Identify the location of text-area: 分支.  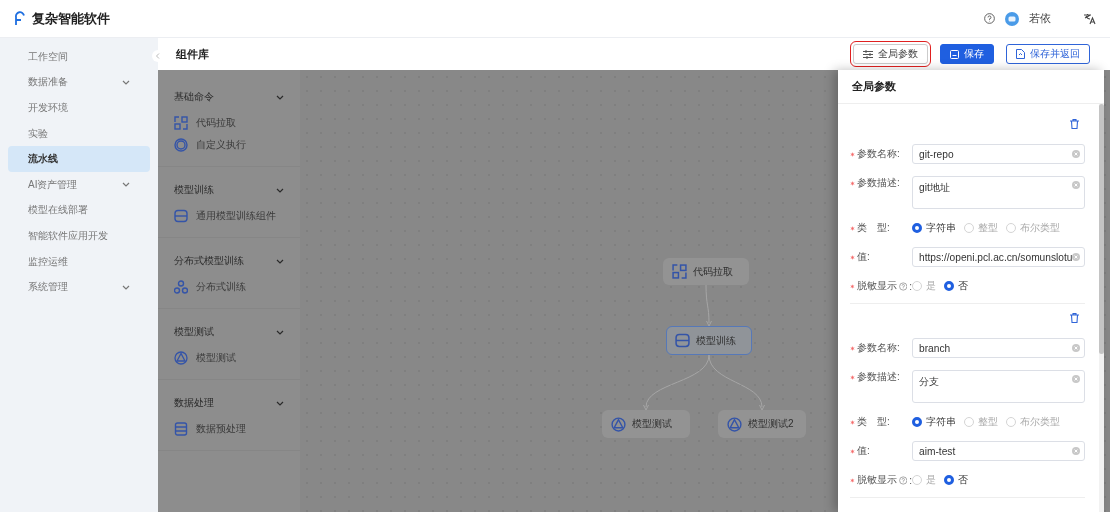
(999, 386).